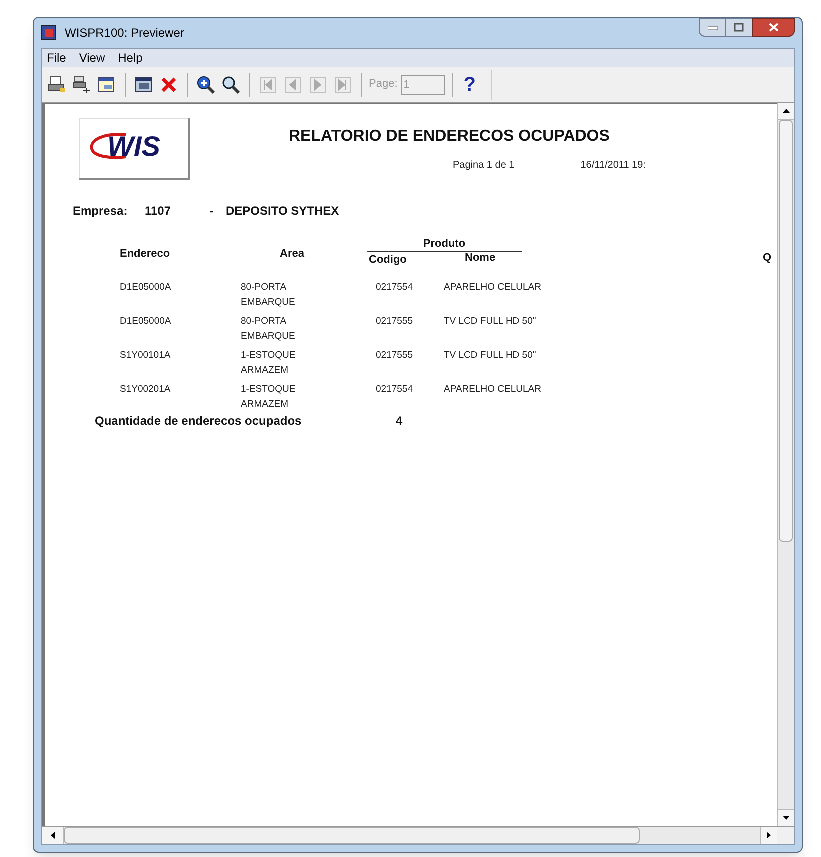 Image resolution: width=821 pixels, height=857 pixels. Describe the element at coordinates (82, 85) in the screenshot. I see `page-setup-icon` at that location.